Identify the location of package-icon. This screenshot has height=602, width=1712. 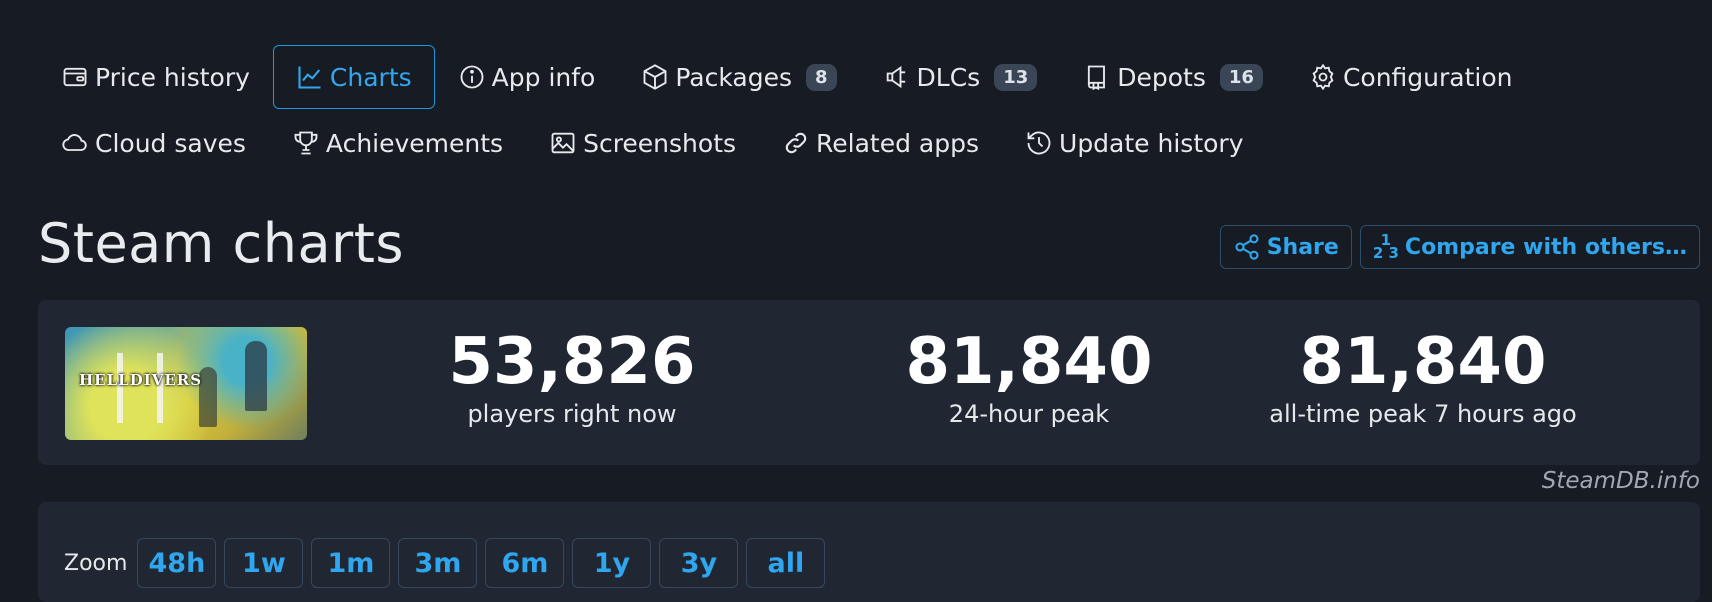
(655, 77).